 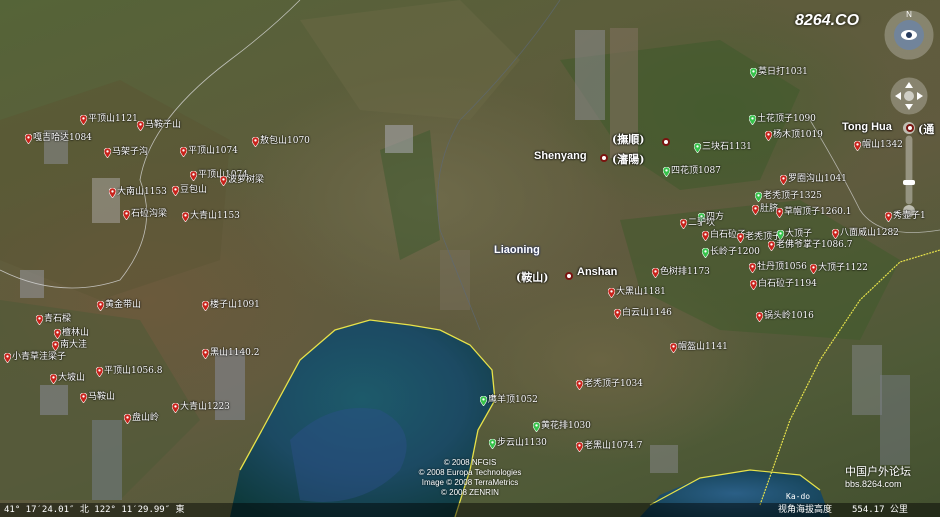 What do you see at coordinates (613, 446) in the screenshot?
I see `peak-label: 老黑山1074.7` at bounding box center [613, 446].